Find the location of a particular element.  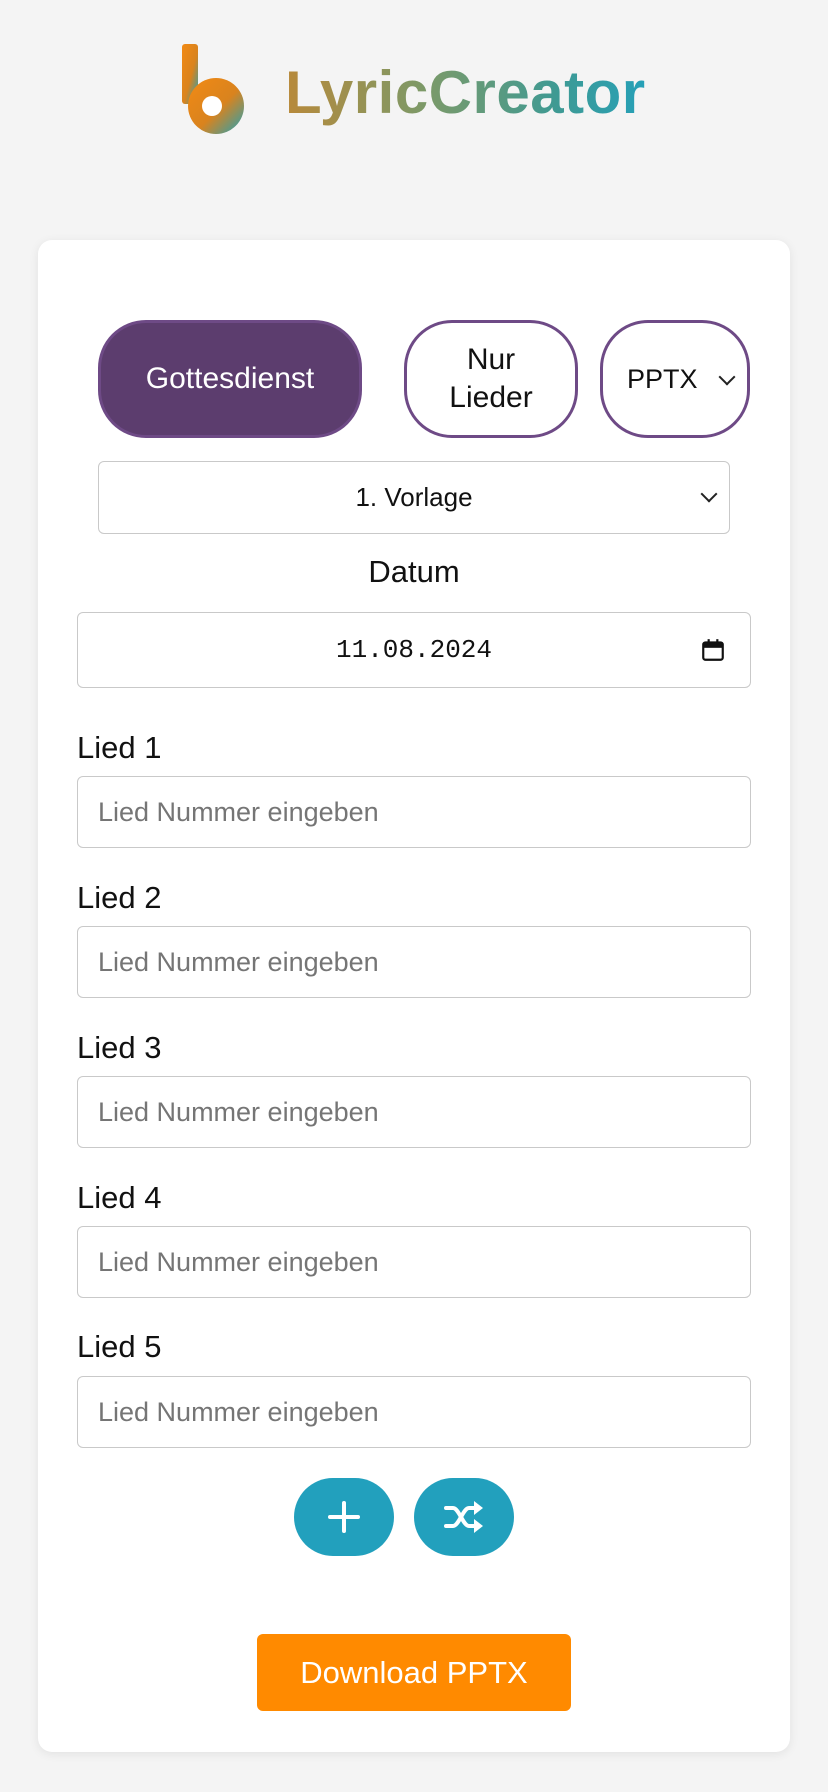

download-pptx-label: Download PPTX is located at coordinates (414, 1672).